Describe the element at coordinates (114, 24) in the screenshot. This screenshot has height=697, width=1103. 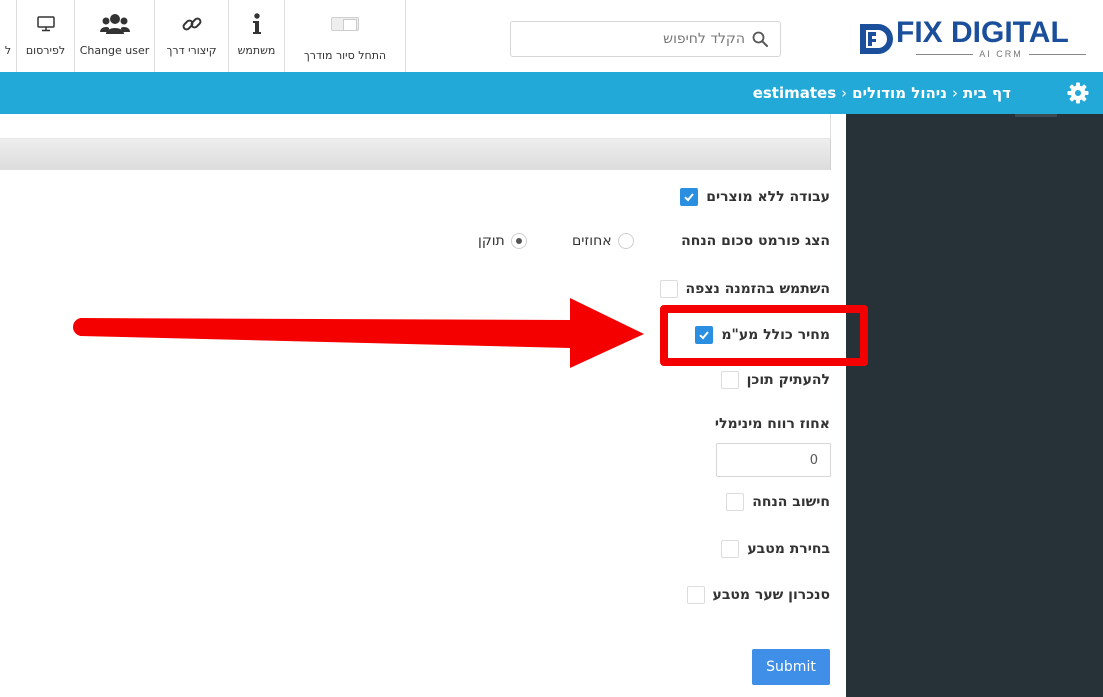
I see `users-icon` at that location.